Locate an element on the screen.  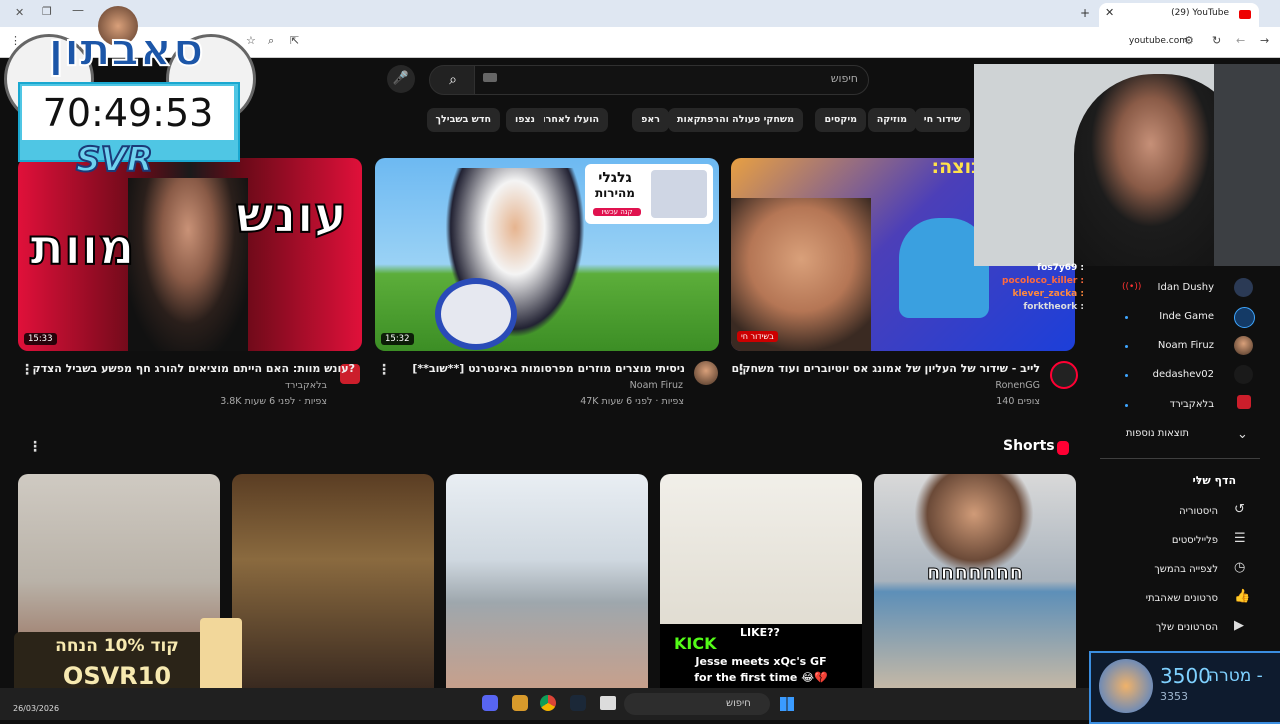
tab-title: (29) YouTube is located at coordinates (1200, 13).